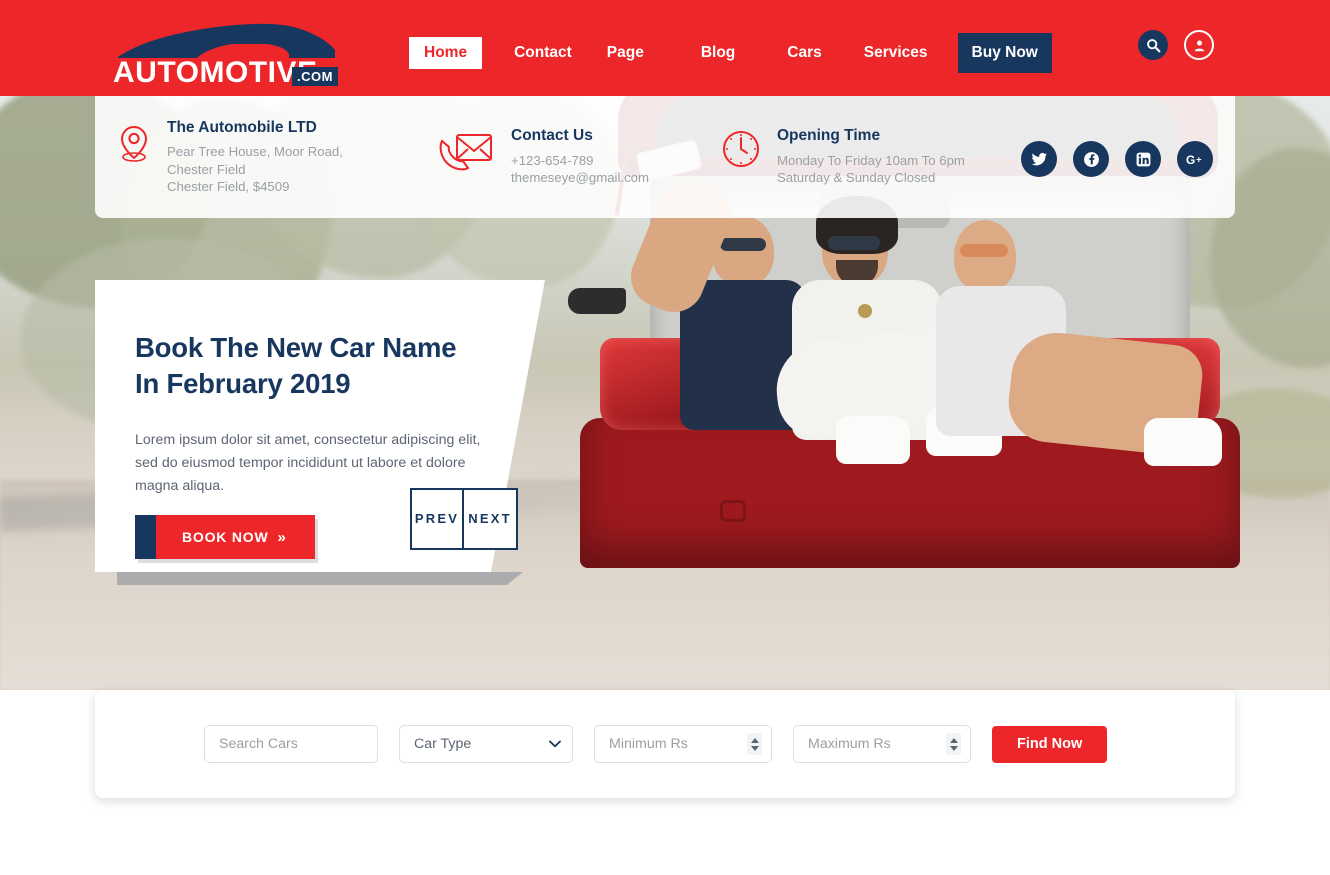  I want to click on car-search-panel: Car Type Find Now, so click(665, 744).